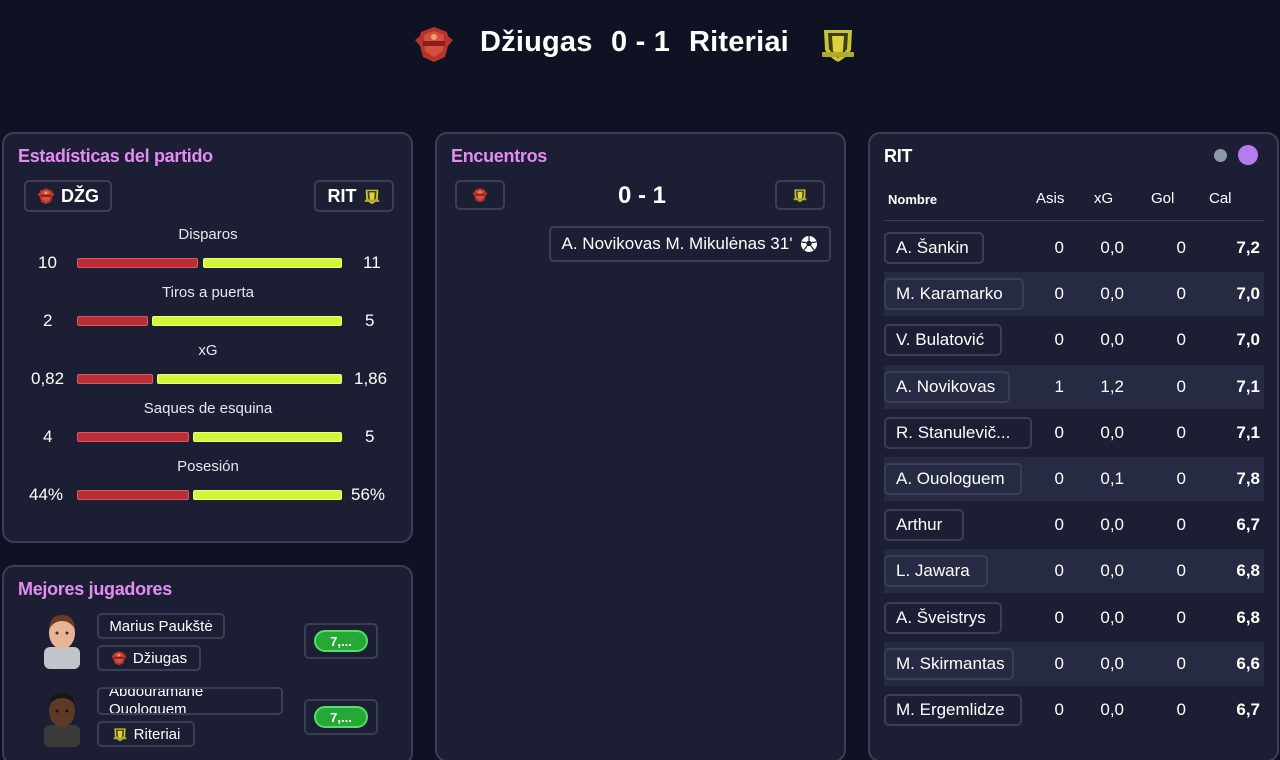  Describe the element at coordinates (1248, 571) in the screenshot. I see `player-rating: 6,8` at that location.